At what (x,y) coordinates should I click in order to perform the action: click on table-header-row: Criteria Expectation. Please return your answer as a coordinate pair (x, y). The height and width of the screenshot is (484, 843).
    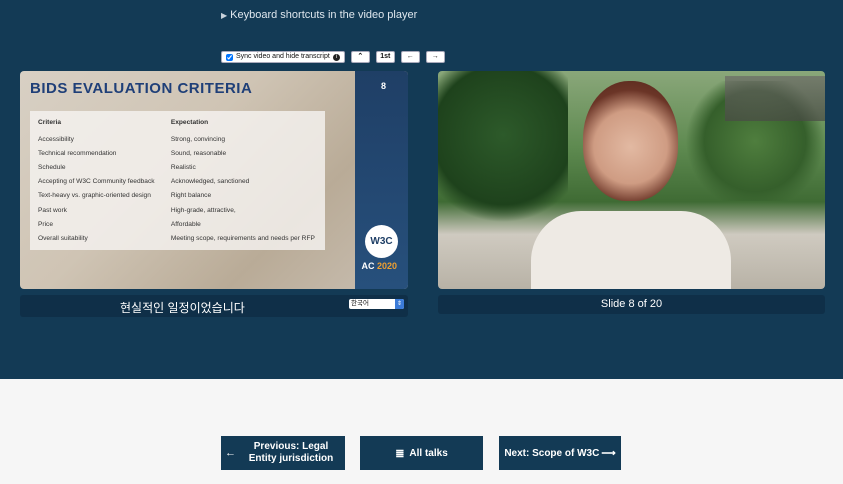
    Looking at the image, I should click on (177, 121).